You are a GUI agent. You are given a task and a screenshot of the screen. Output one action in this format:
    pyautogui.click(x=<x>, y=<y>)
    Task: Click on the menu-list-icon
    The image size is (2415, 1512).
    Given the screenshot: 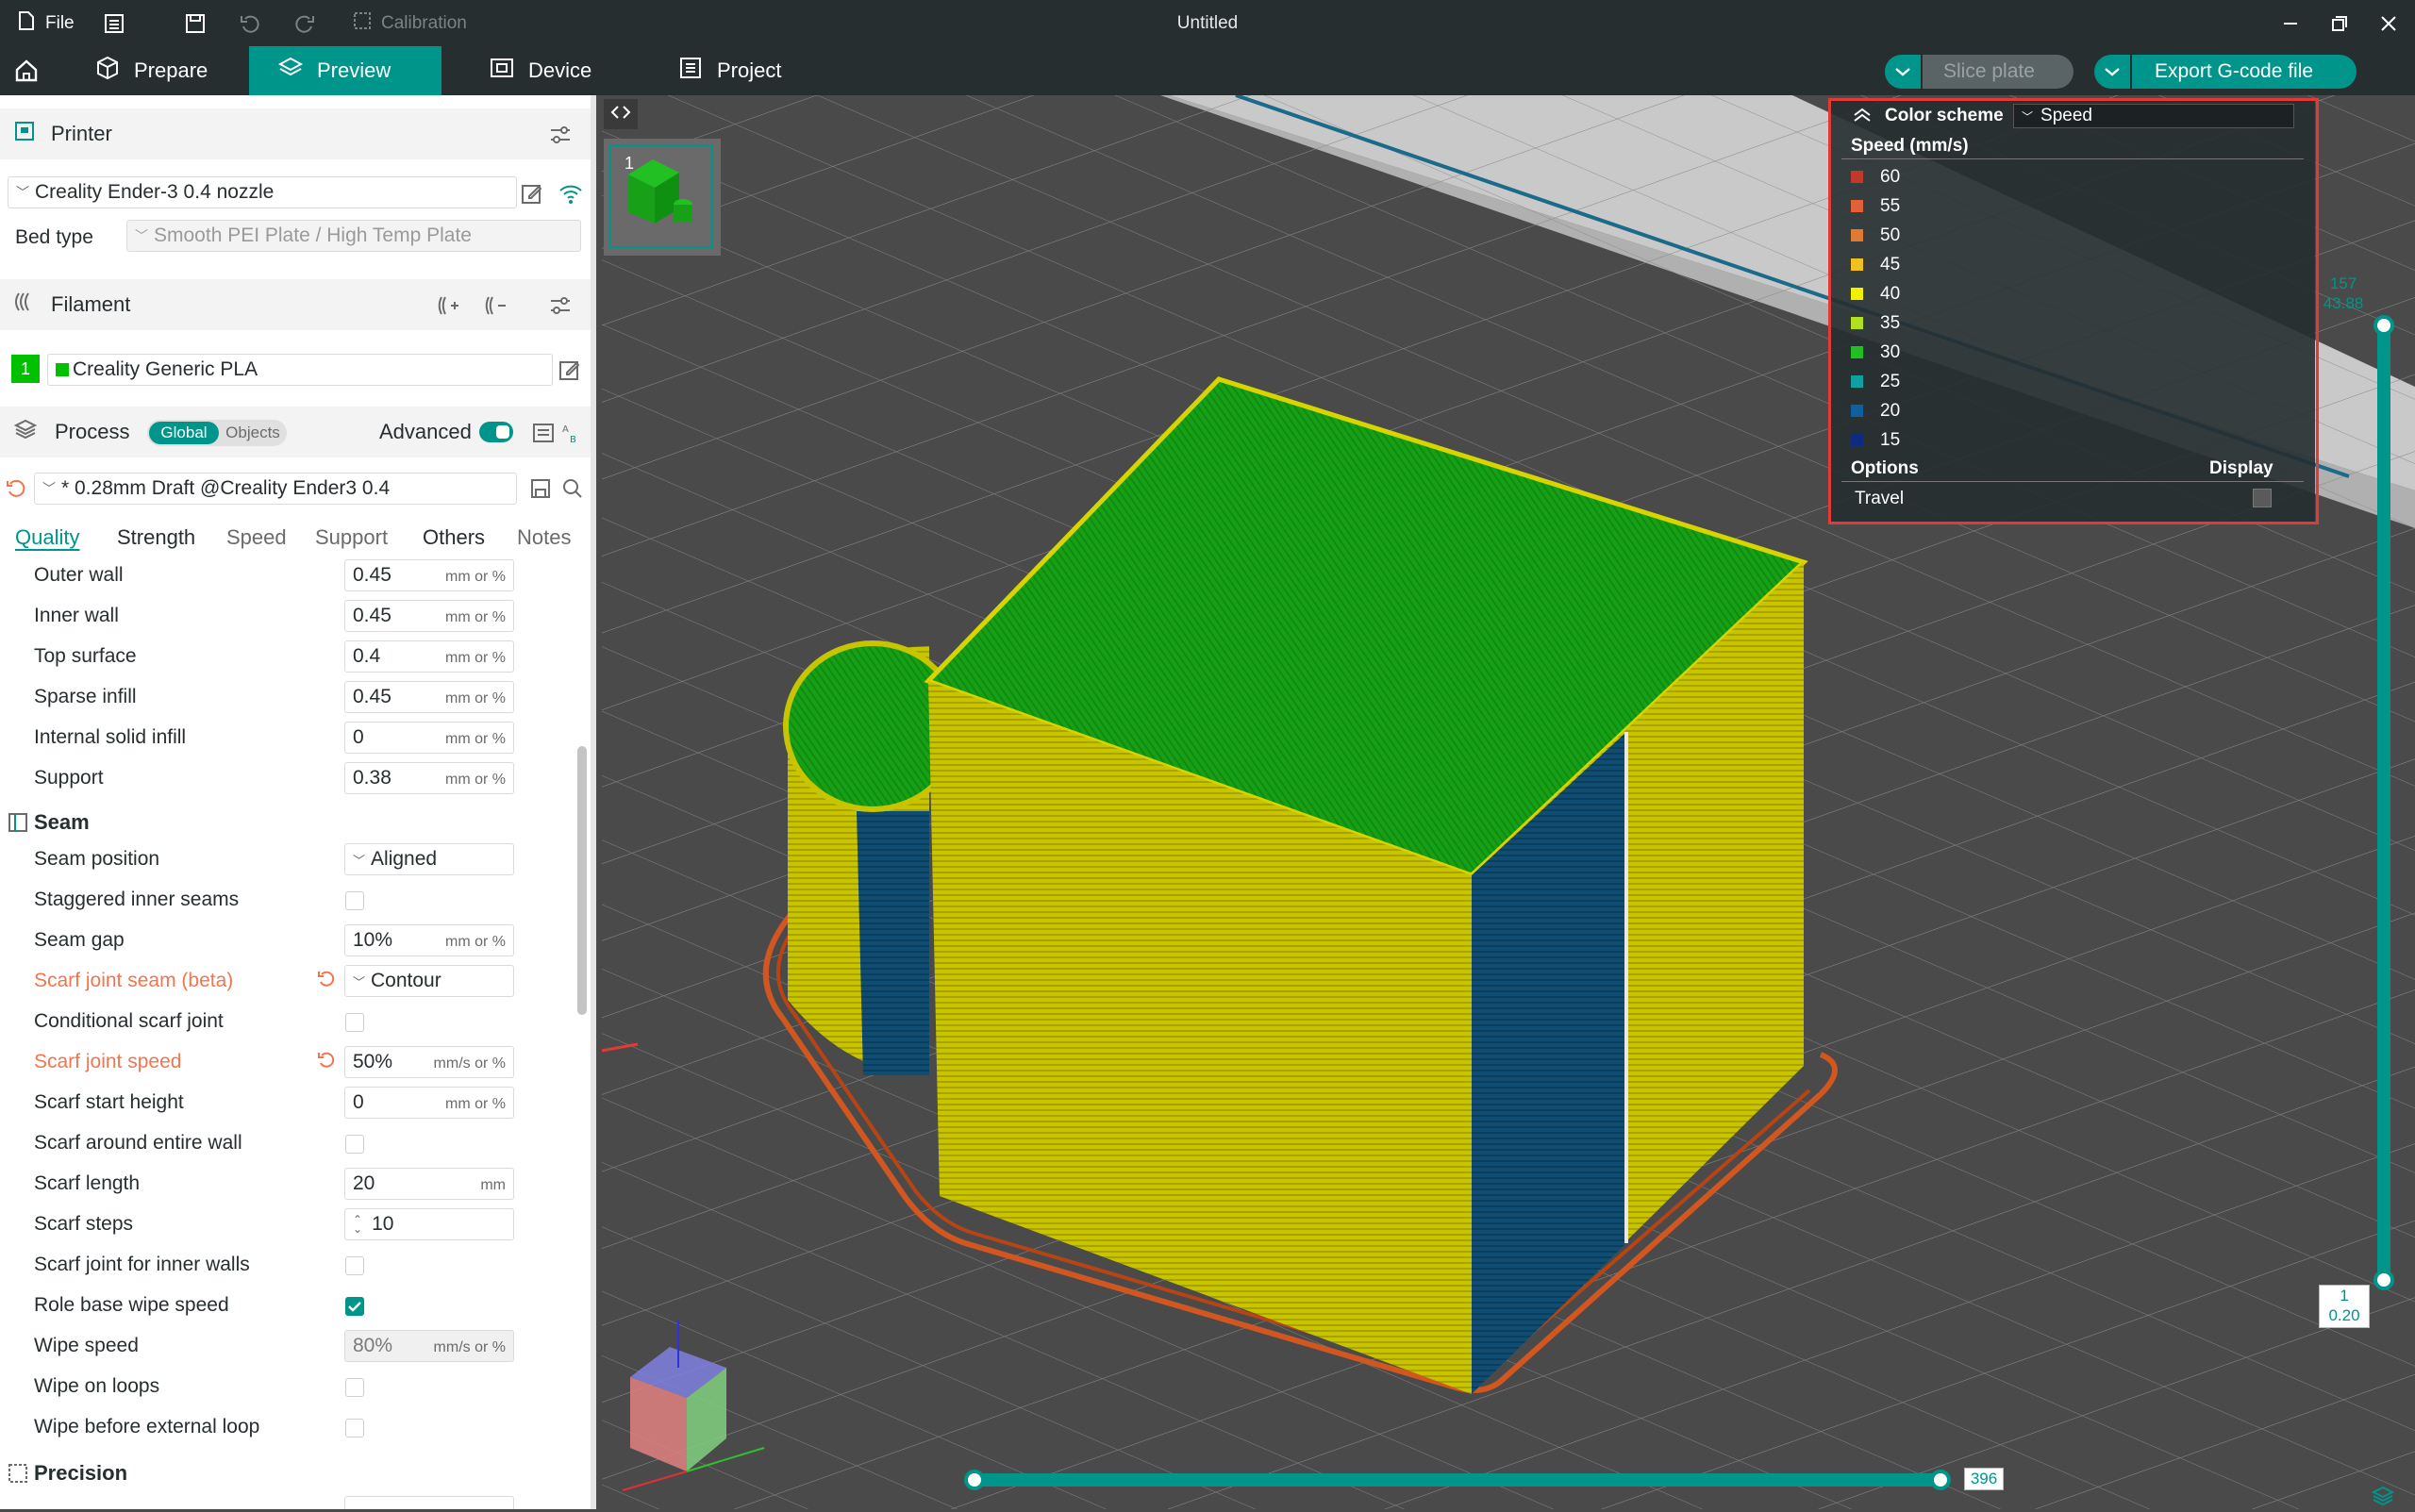 What is the action you would take?
    pyautogui.click(x=115, y=23)
    